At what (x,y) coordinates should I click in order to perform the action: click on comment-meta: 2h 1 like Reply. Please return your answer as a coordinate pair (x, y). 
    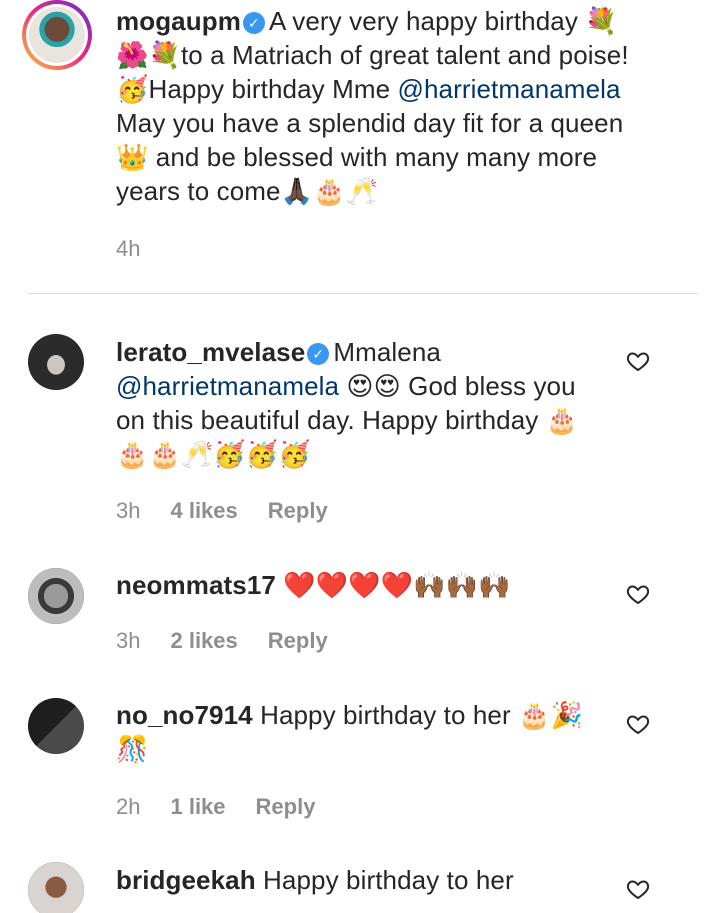
    Looking at the image, I should click on (230, 807).